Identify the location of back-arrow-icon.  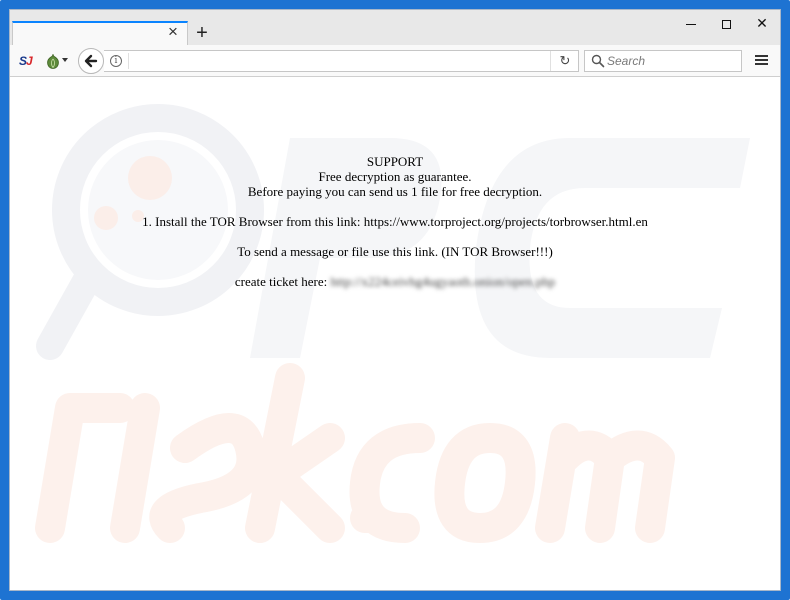
(91, 61).